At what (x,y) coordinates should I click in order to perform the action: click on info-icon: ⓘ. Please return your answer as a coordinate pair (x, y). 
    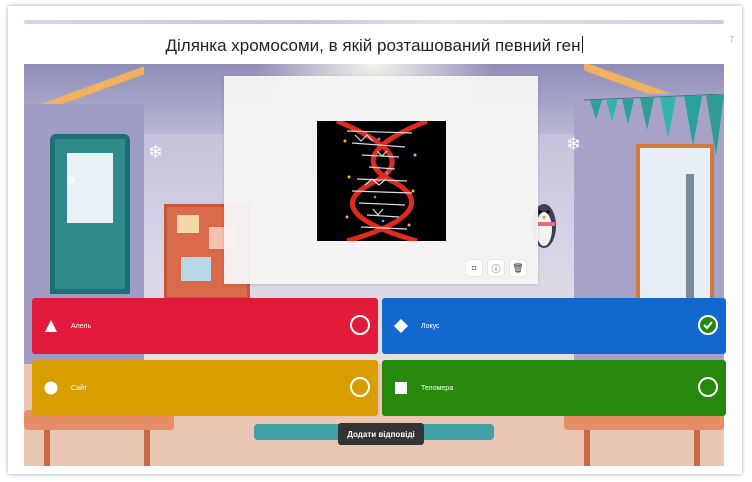
    Looking at the image, I should click on (496, 268).